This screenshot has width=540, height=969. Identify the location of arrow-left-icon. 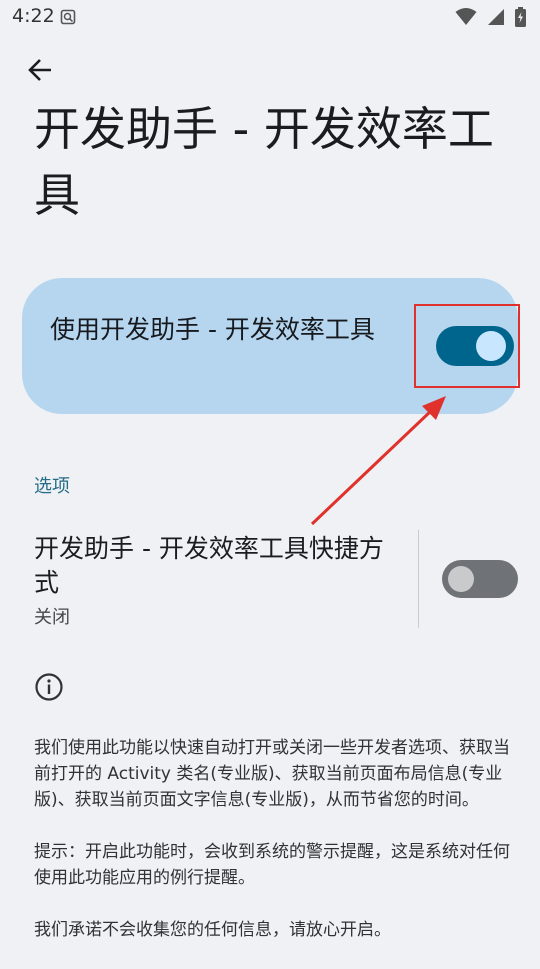
(40, 72).